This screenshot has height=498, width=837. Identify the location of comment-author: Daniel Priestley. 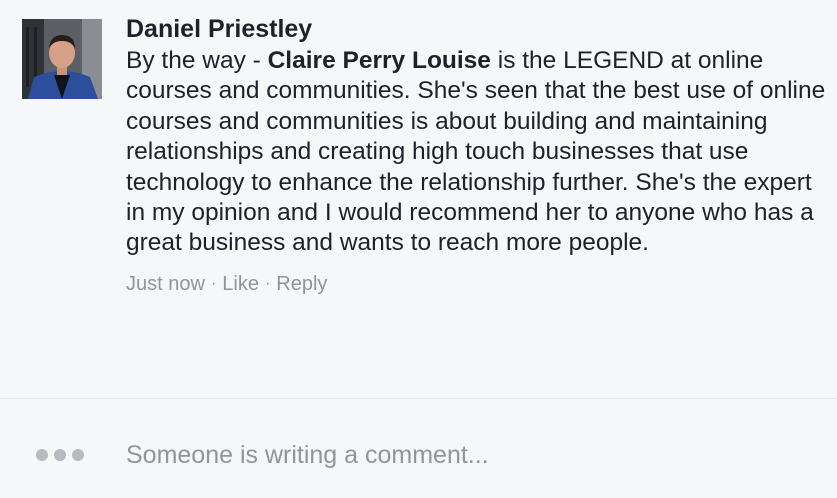
(476, 29).